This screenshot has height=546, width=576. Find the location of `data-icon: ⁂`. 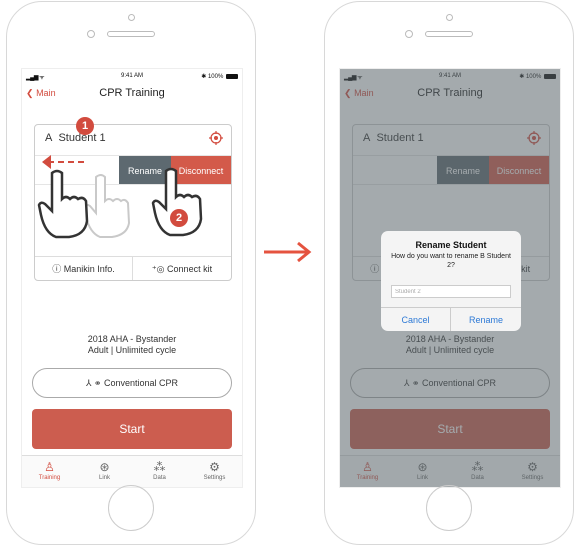

data-icon: ⁂ is located at coordinates (159, 467).